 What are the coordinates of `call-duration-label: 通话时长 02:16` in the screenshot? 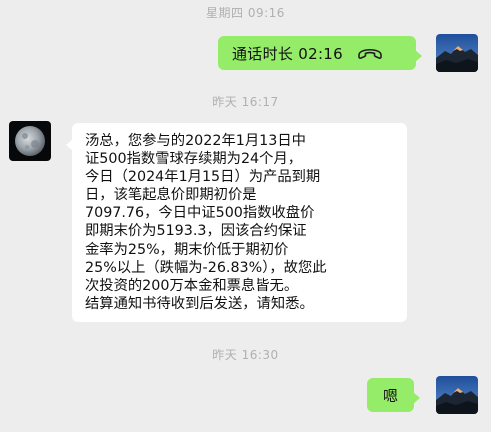 It's located at (287, 53).